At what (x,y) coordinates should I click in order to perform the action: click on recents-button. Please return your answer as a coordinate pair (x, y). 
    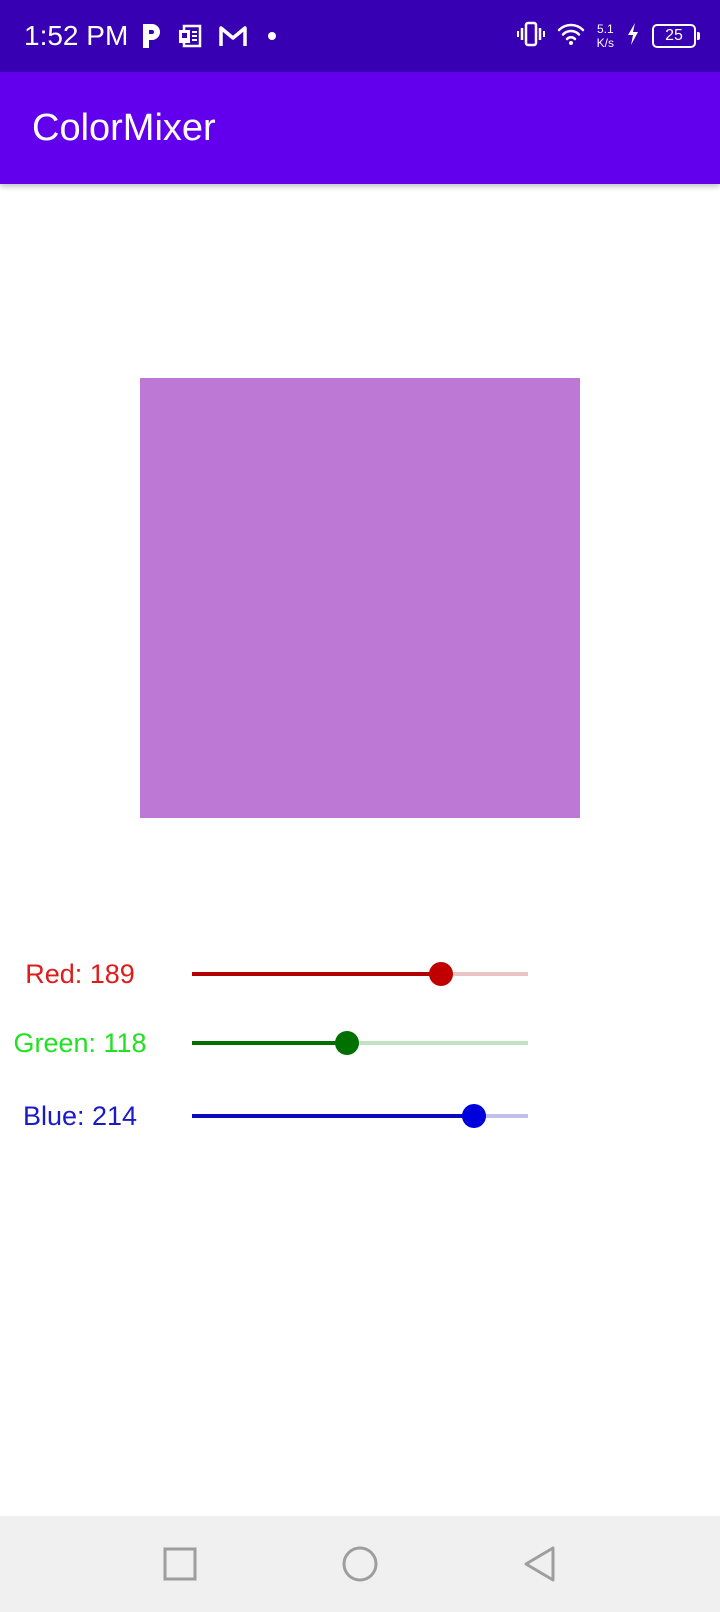
    Looking at the image, I should click on (180, 1564).